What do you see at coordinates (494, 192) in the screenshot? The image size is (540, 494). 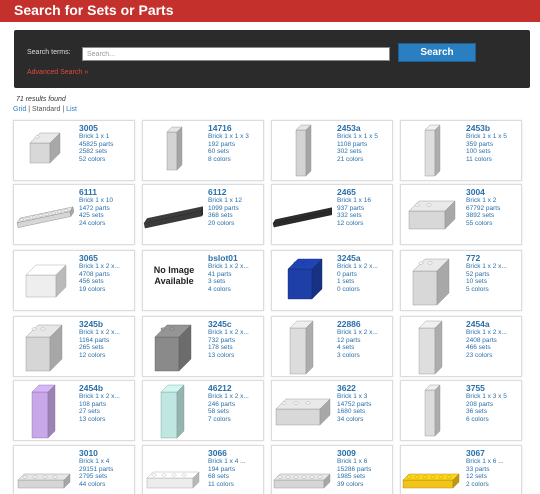 I see `part-number: 3004` at bounding box center [494, 192].